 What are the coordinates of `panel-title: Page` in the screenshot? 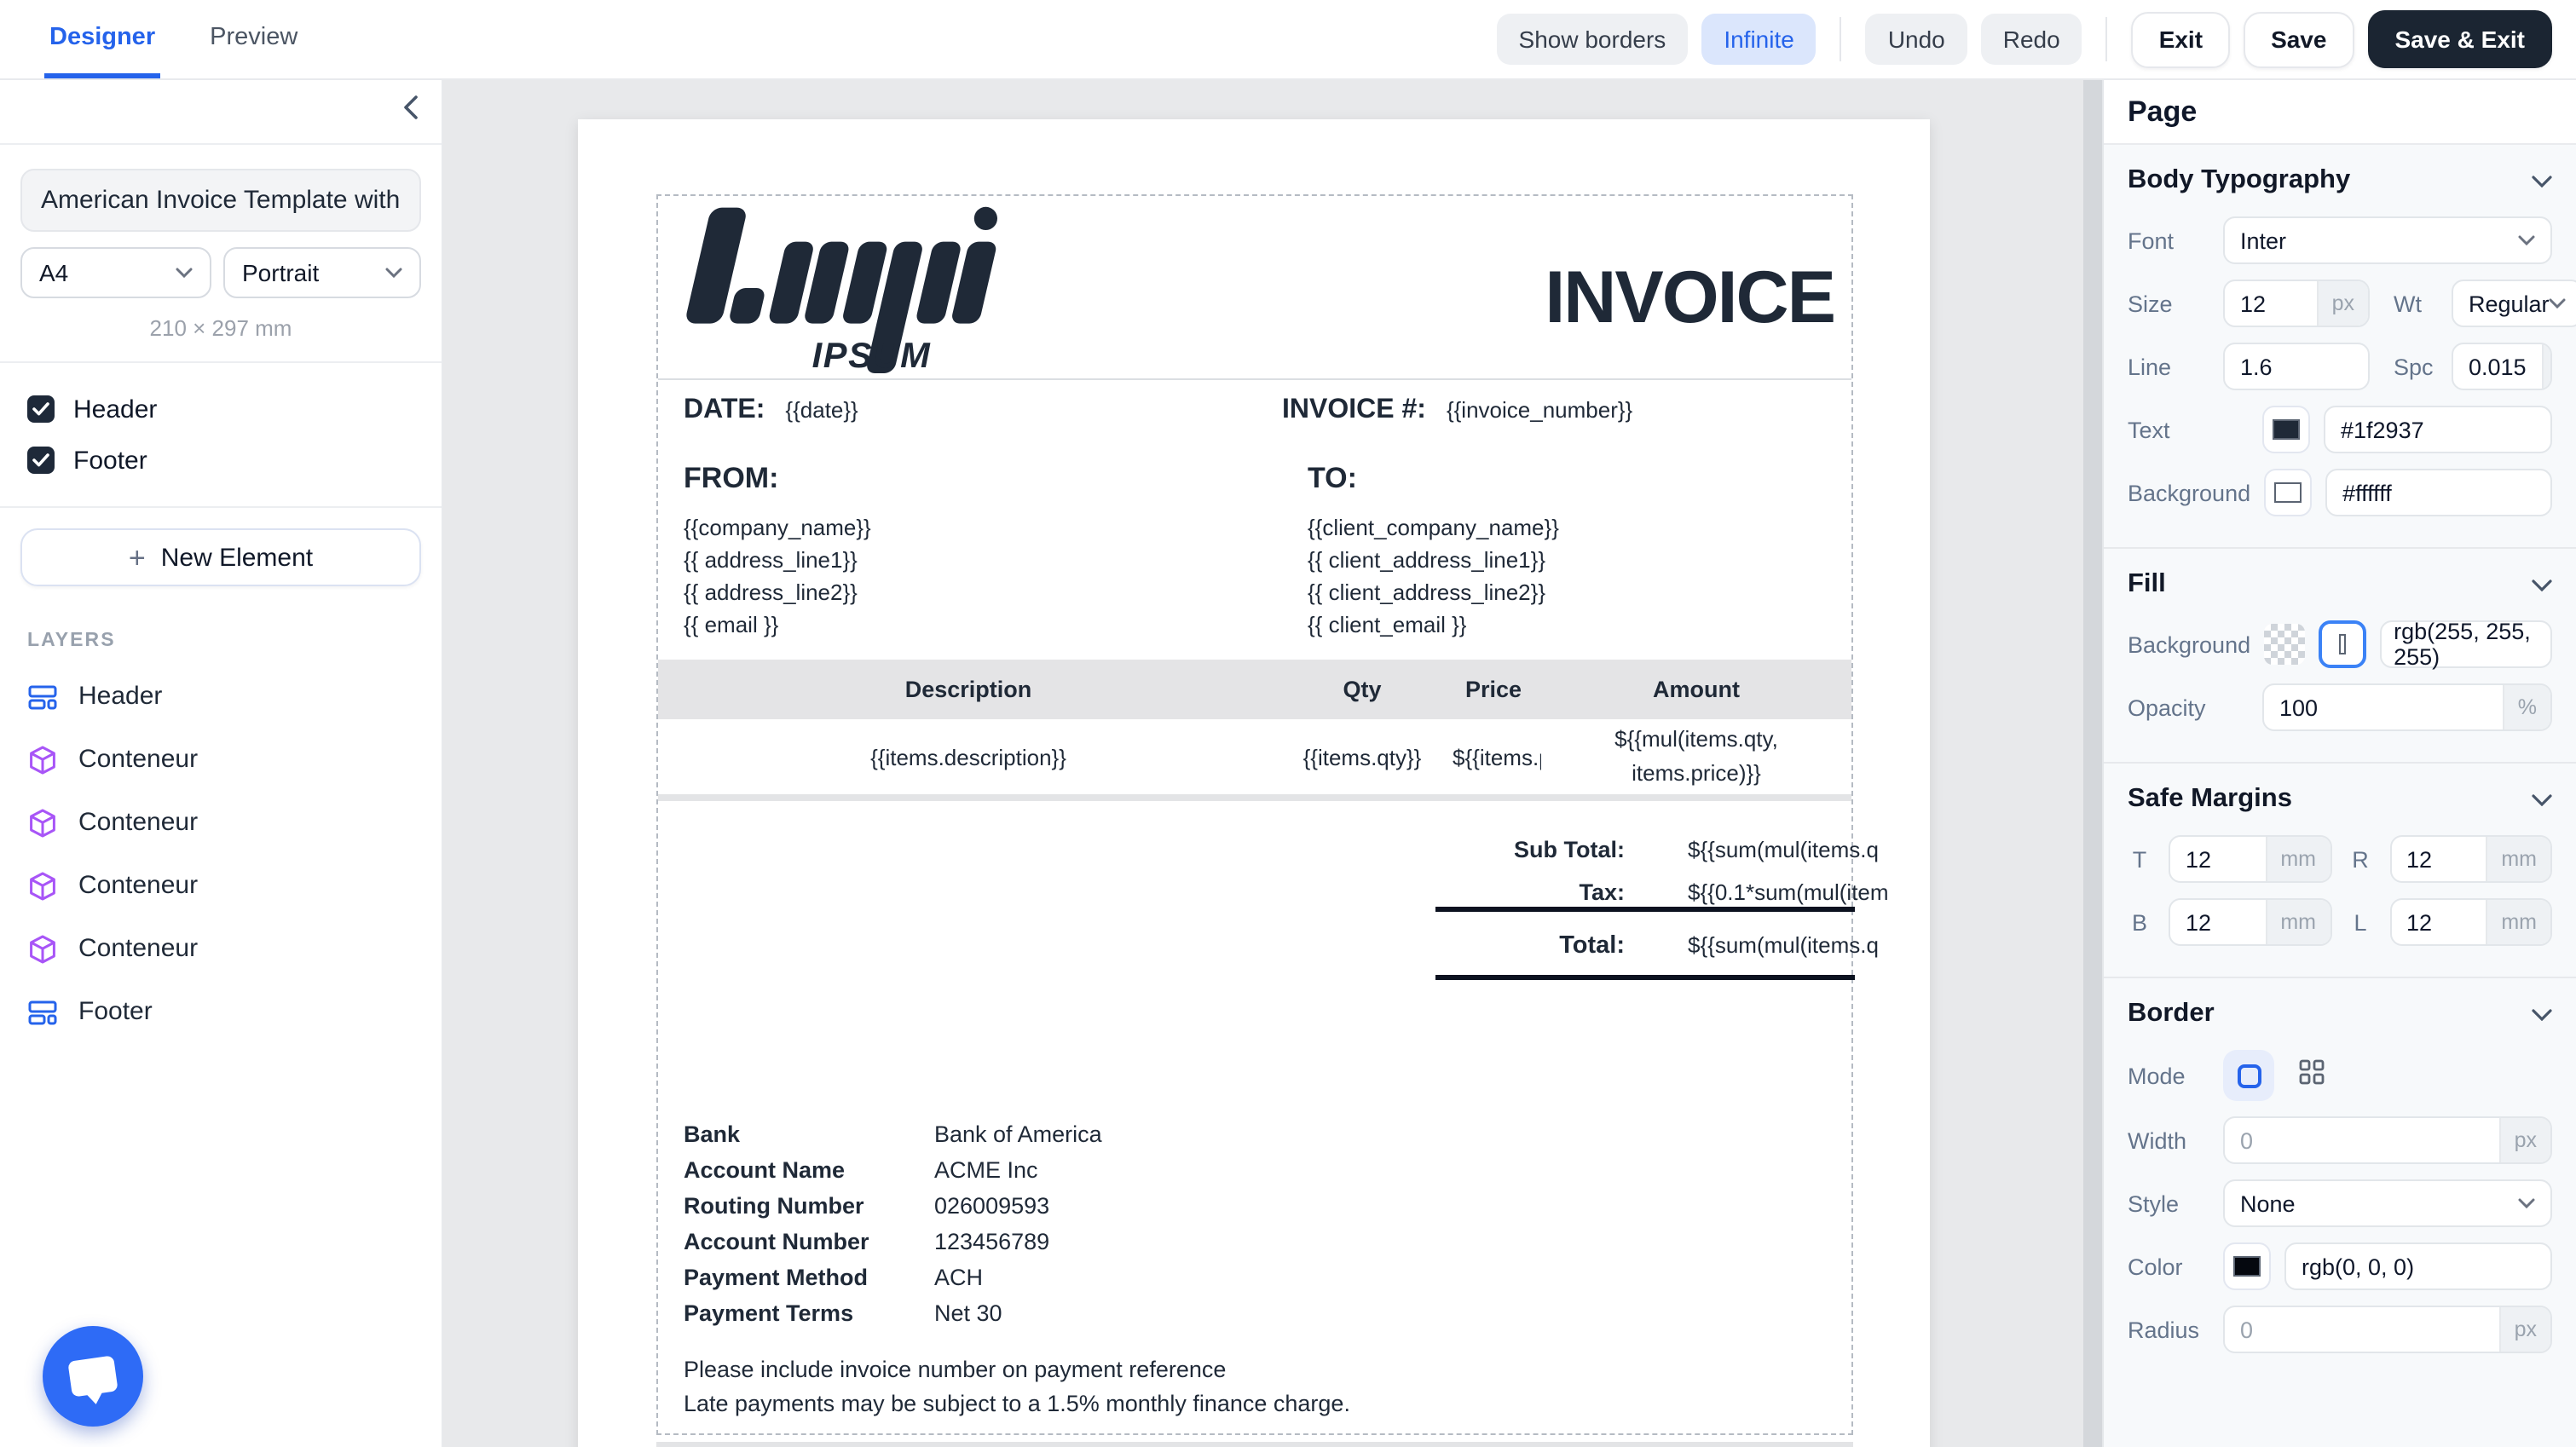 It's located at (2163, 111).